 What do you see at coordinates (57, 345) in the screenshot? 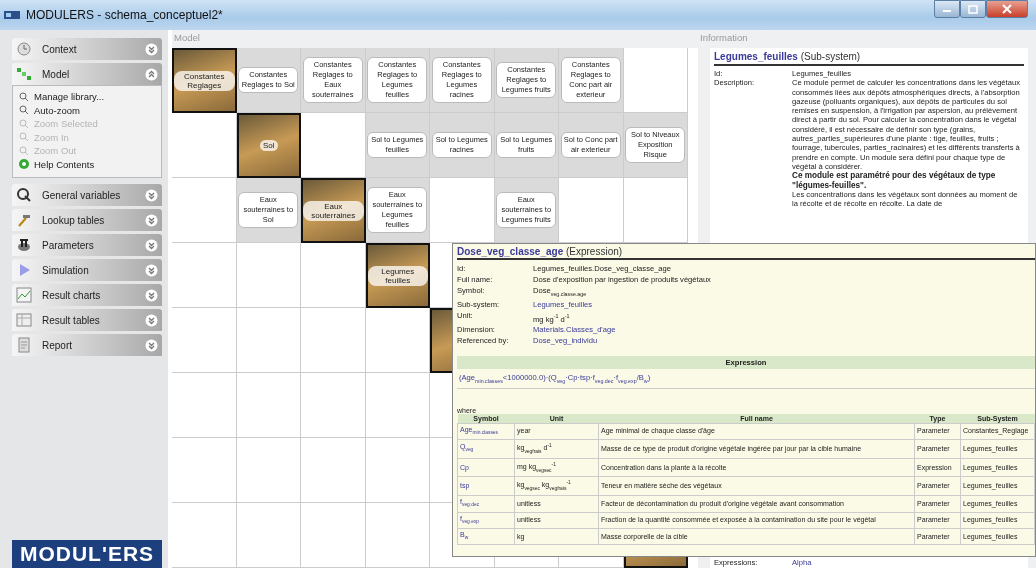
I see `section-label: Report` at bounding box center [57, 345].